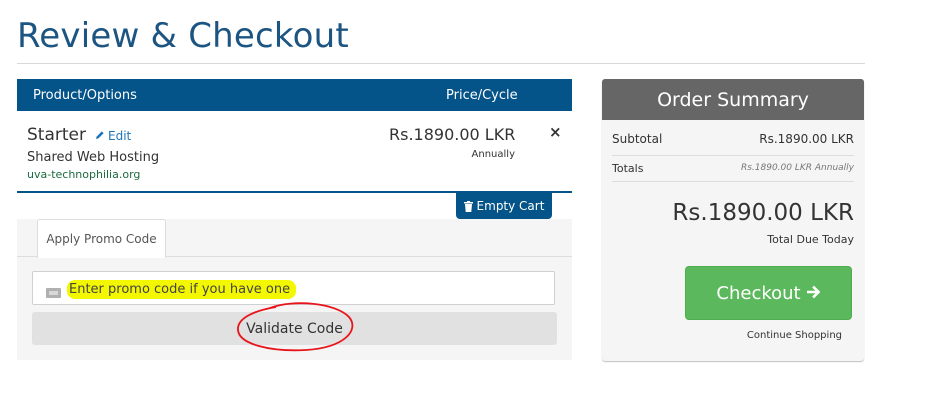  I want to click on promo-code-input: Enter promo code if you have one, so click(293, 288).